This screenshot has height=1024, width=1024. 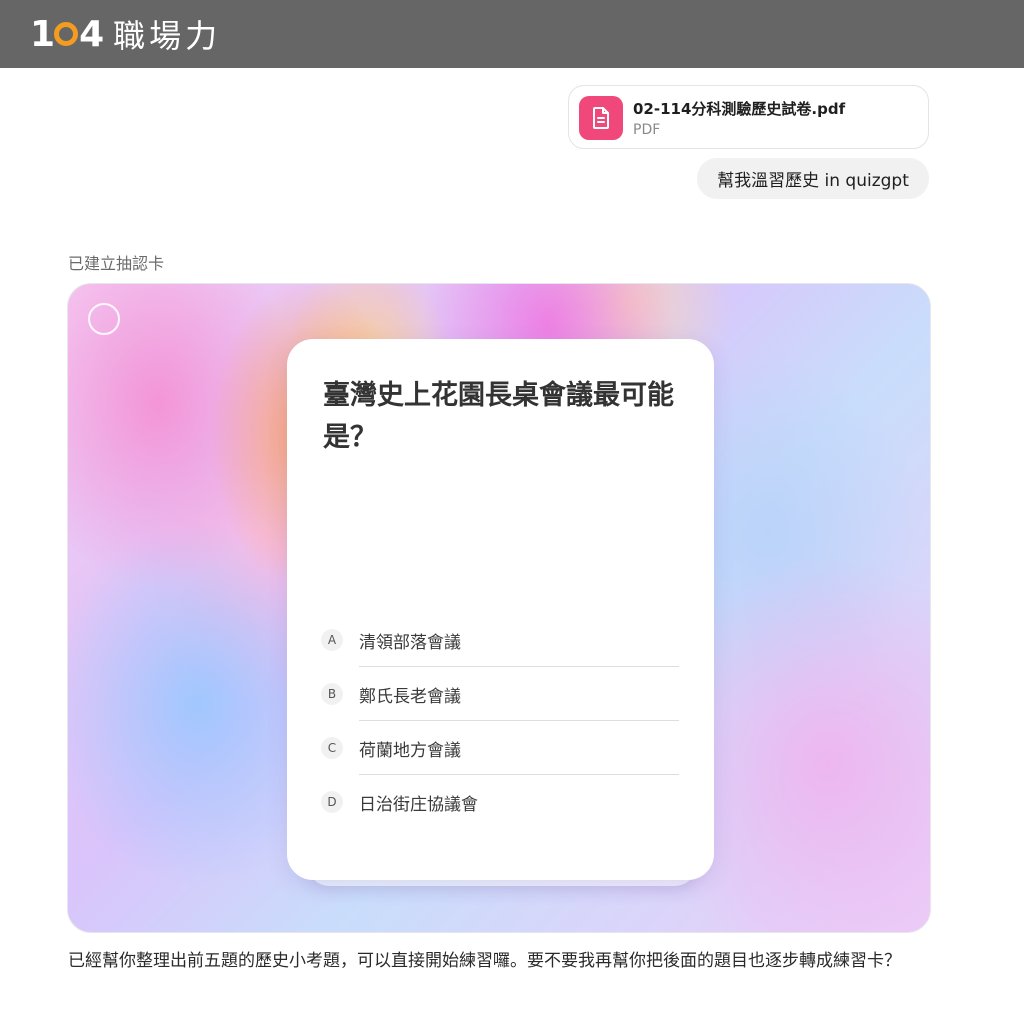 What do you see at coordinates (410, 697) in the screenshot?
I see `option-text: 鄭氏長老會議` at bounding box center [410, 697].